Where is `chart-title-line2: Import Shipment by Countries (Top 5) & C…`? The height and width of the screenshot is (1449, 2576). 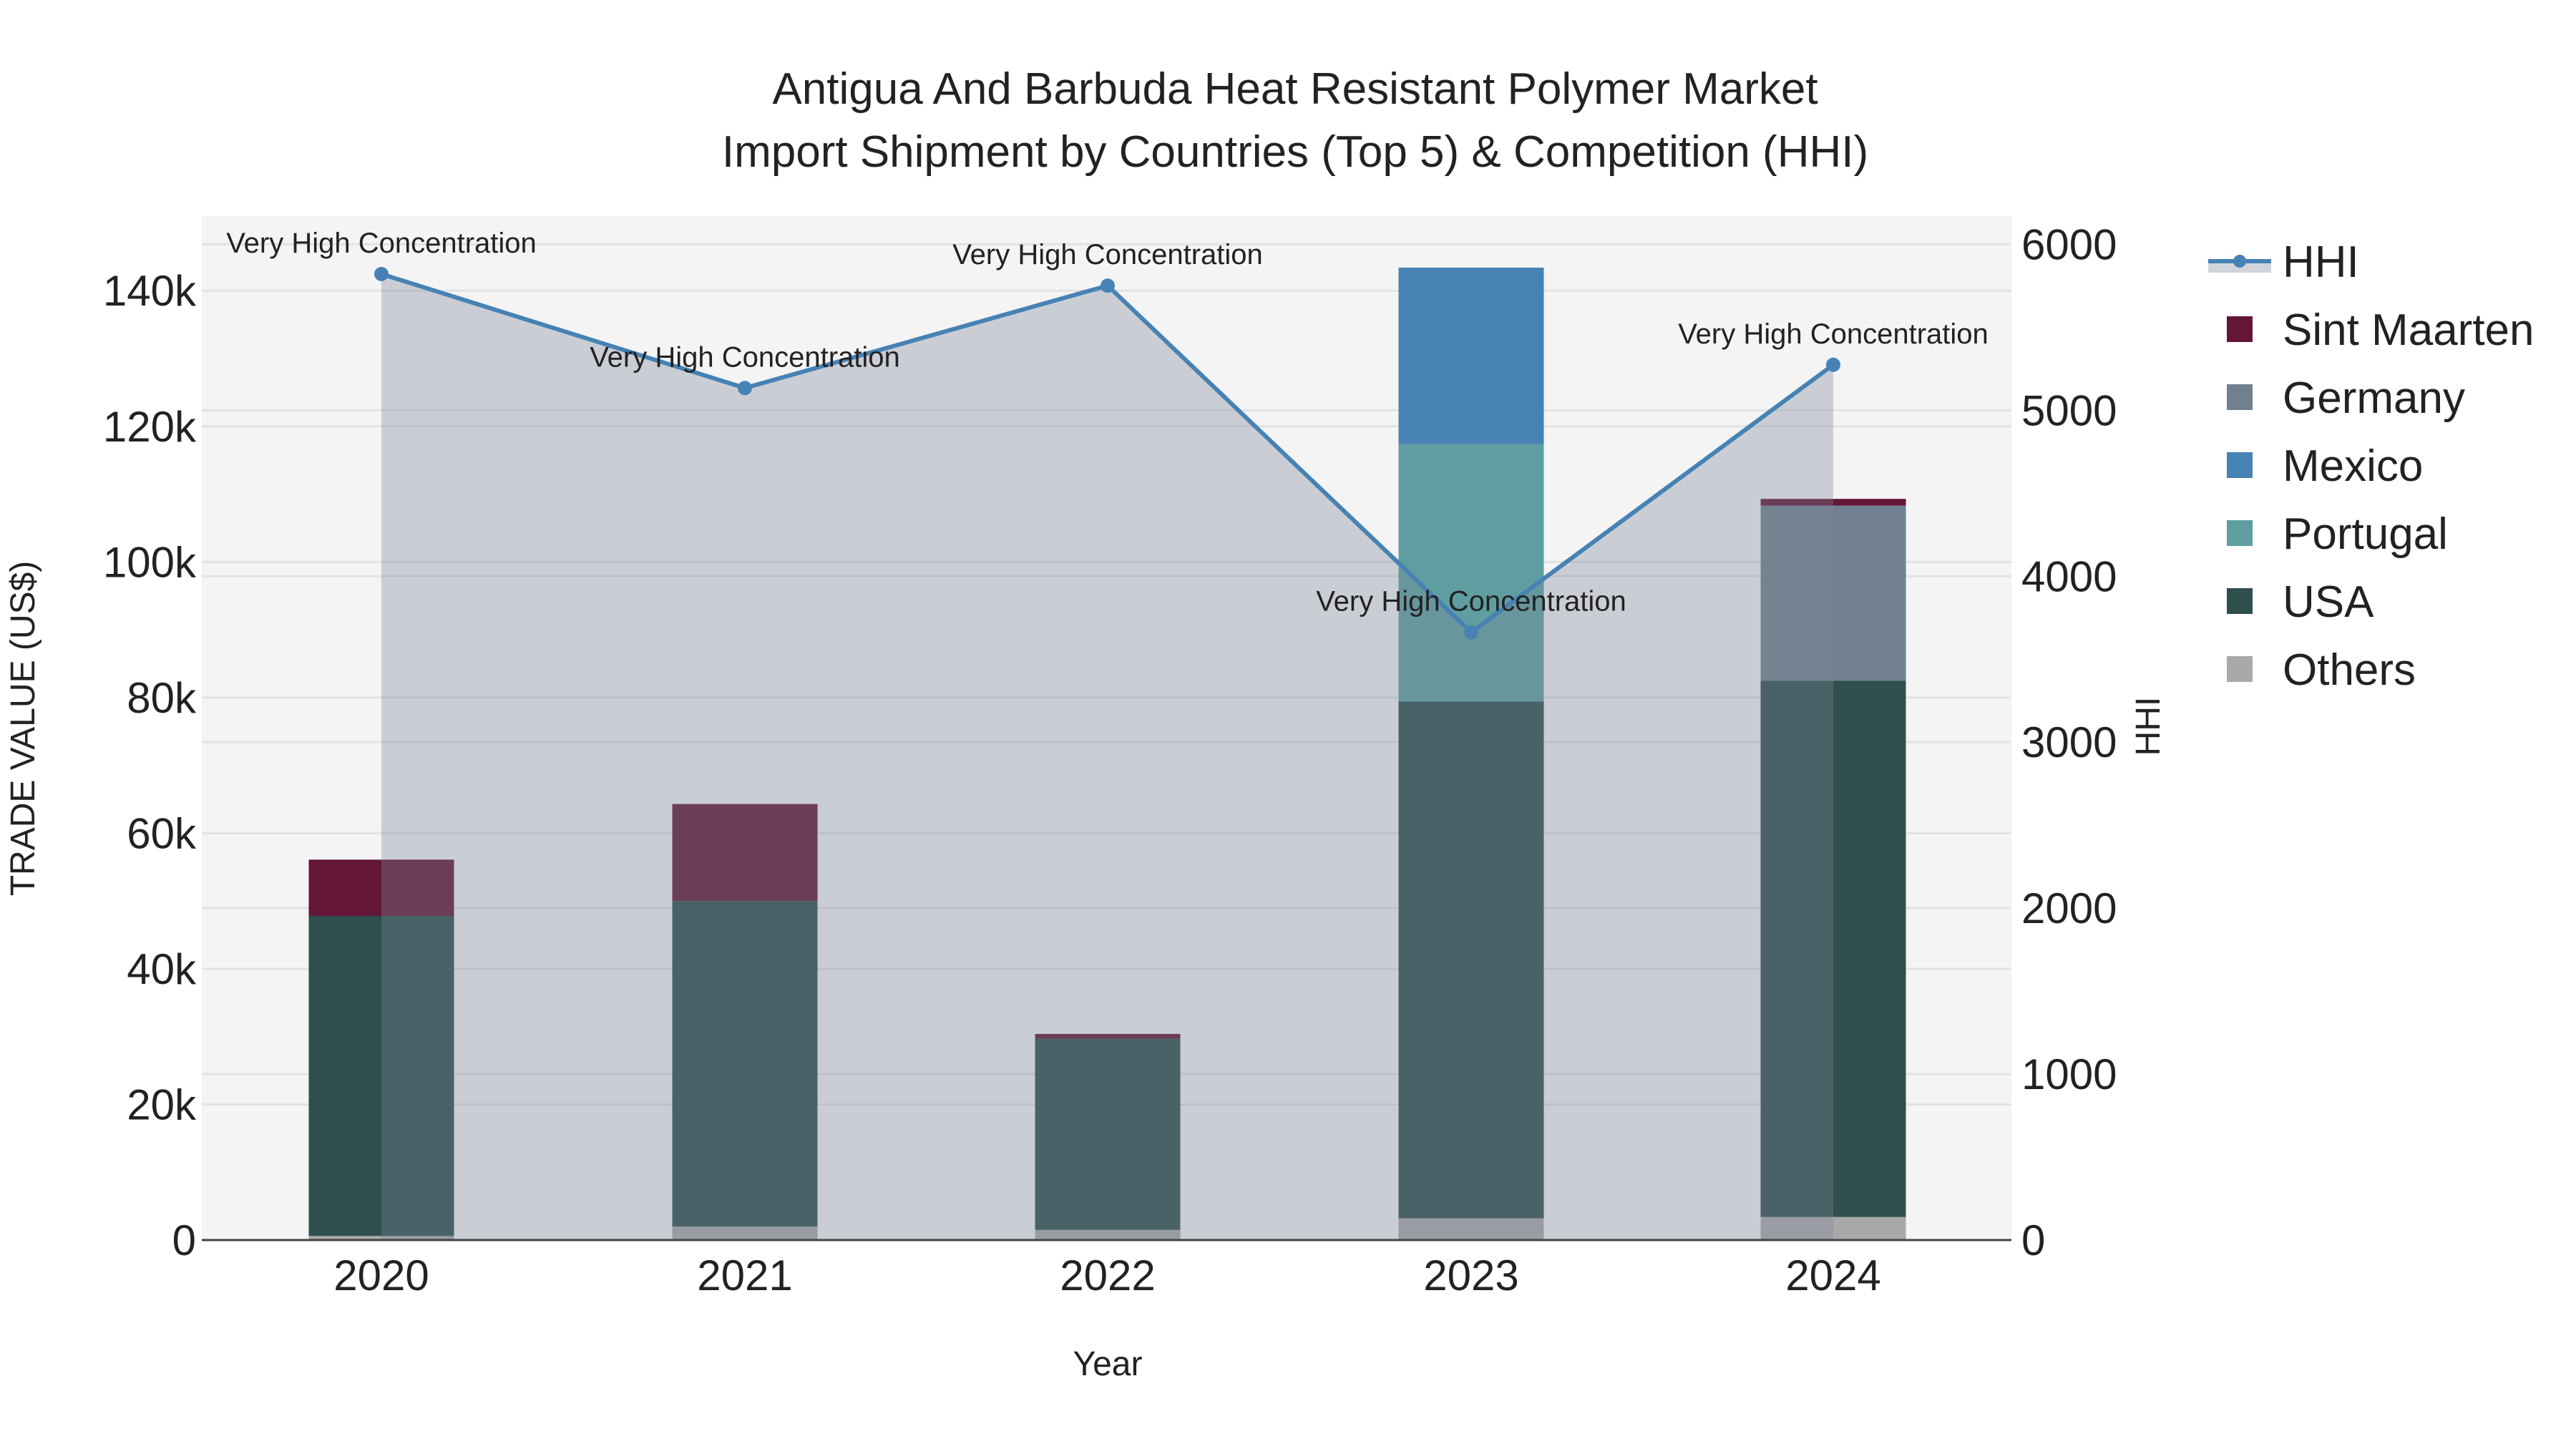 chart-title-line2: Import Shipment by Countries (Top 5) & C… is located at coordinates (1295, 152).